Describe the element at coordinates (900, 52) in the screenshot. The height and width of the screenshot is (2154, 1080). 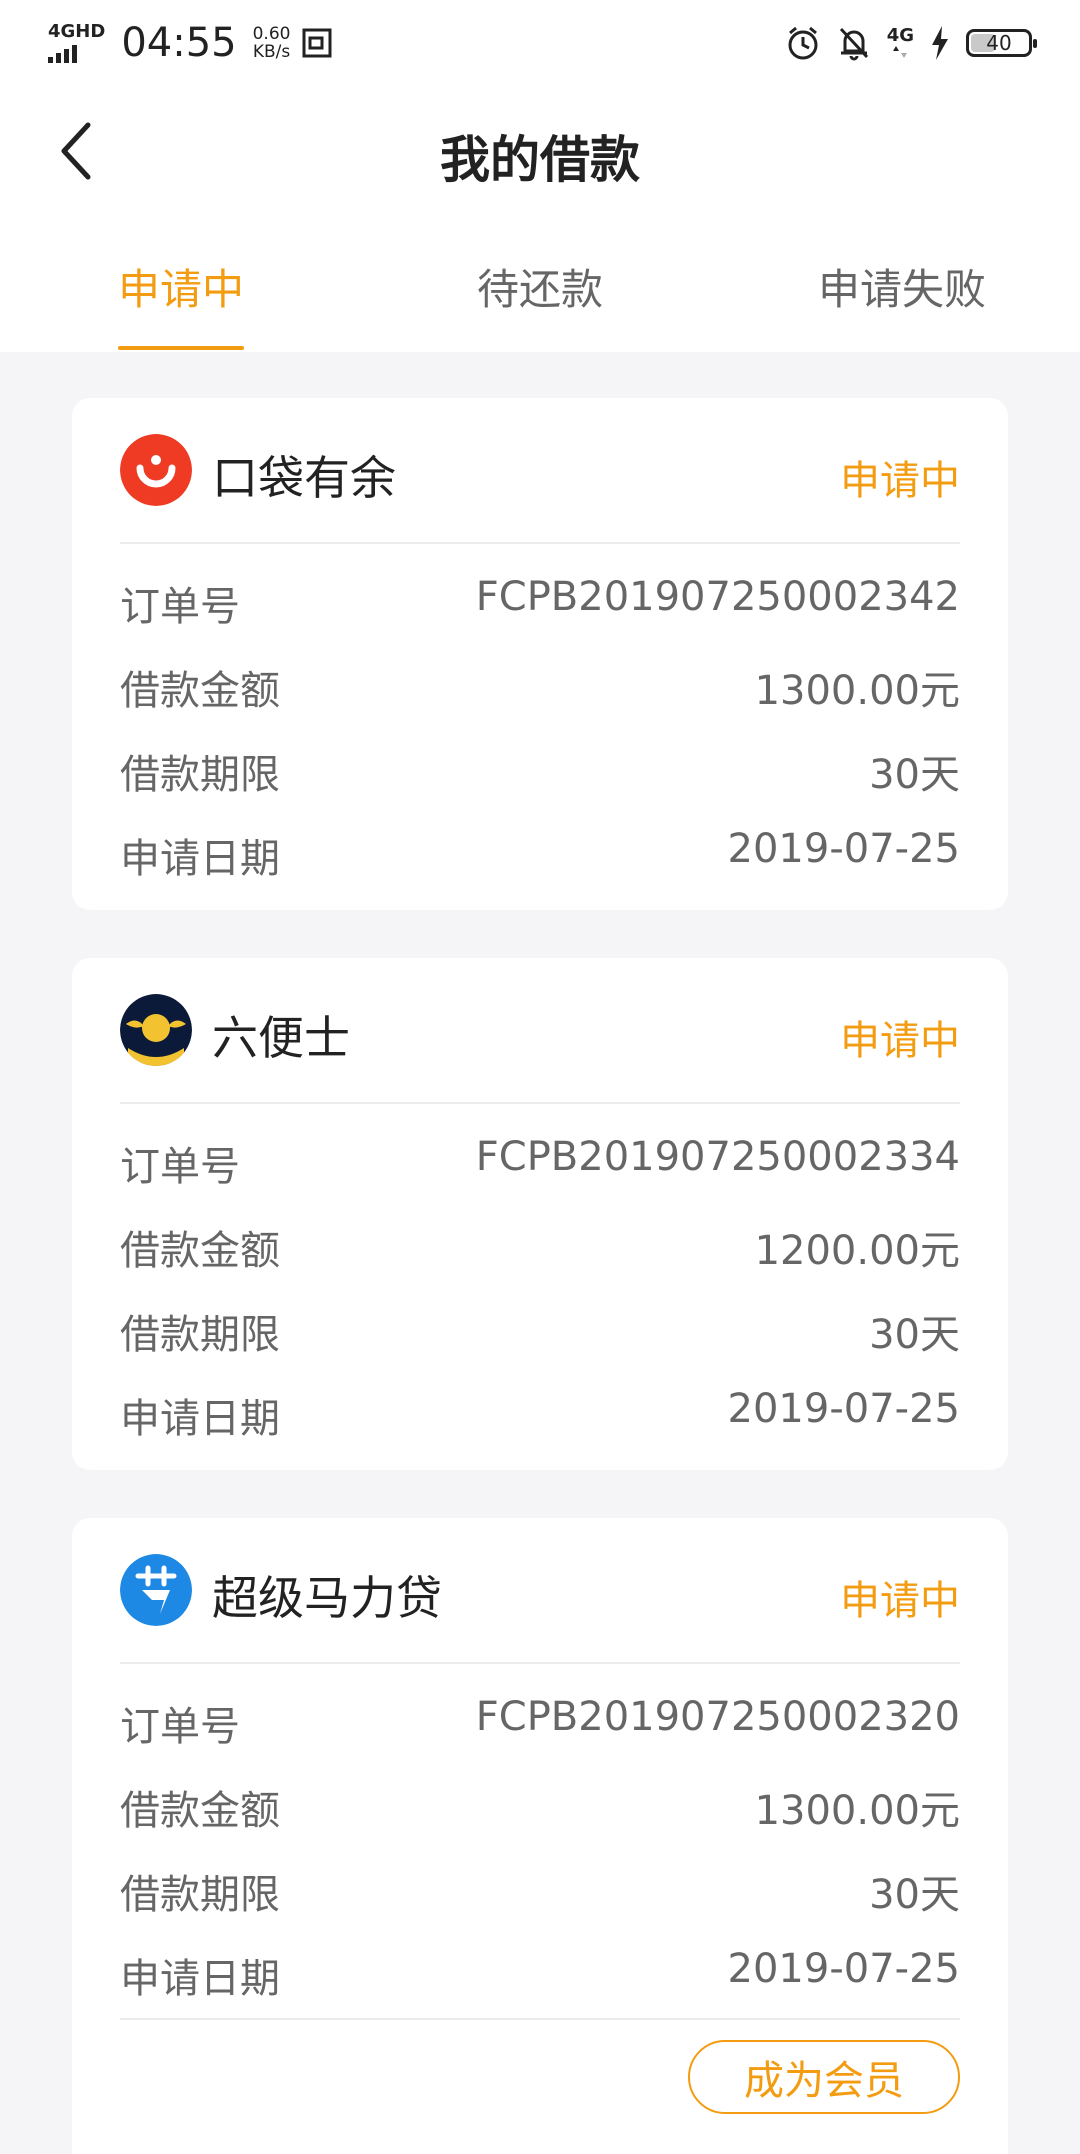
I see `data-arrows-icon` at that location.